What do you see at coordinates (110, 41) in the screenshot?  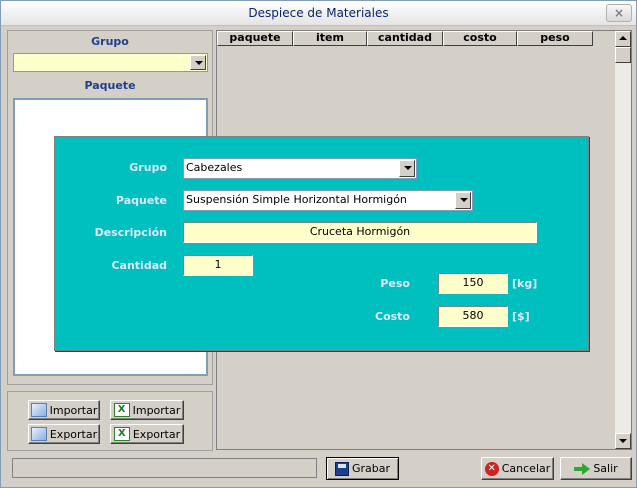 I see `grupo-label: Grupo` at bounding box center [110, 41].